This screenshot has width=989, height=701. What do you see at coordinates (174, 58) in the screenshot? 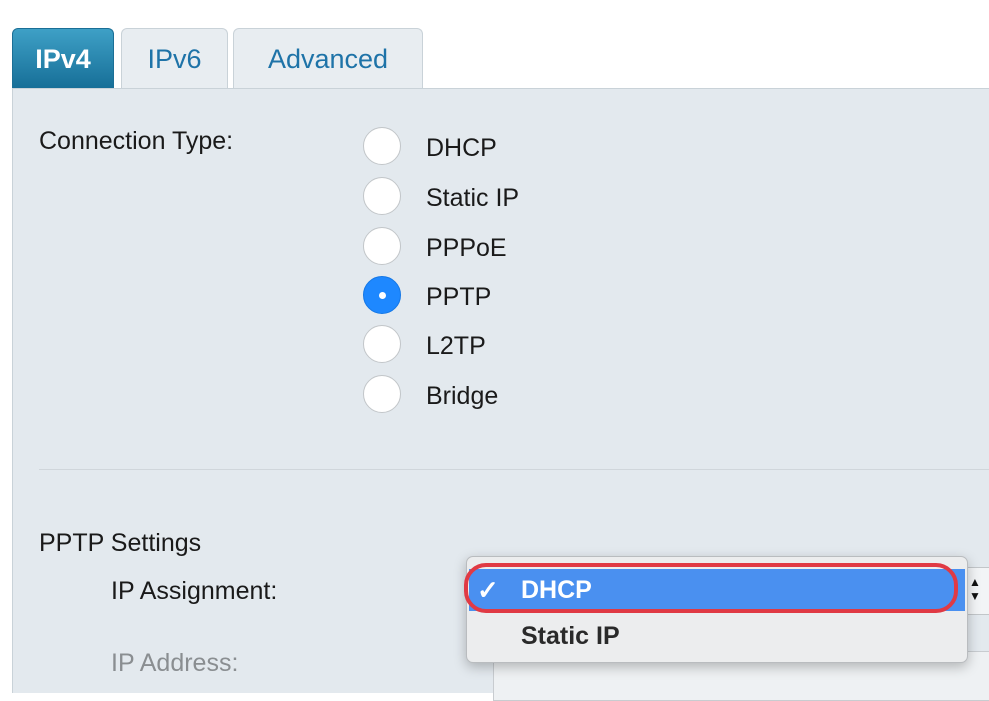
I see `tab-ipv6: IPv6` at bounding box center [174, 58].